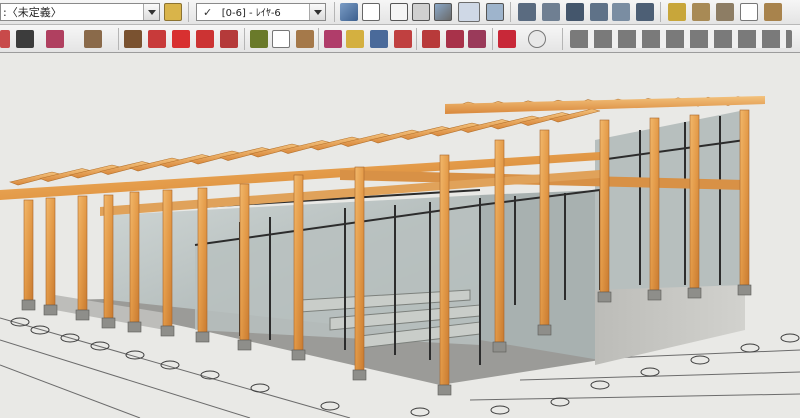 This screenshot has height=418, width=800. I want to click on iso-view-icon, so click(527, 12).